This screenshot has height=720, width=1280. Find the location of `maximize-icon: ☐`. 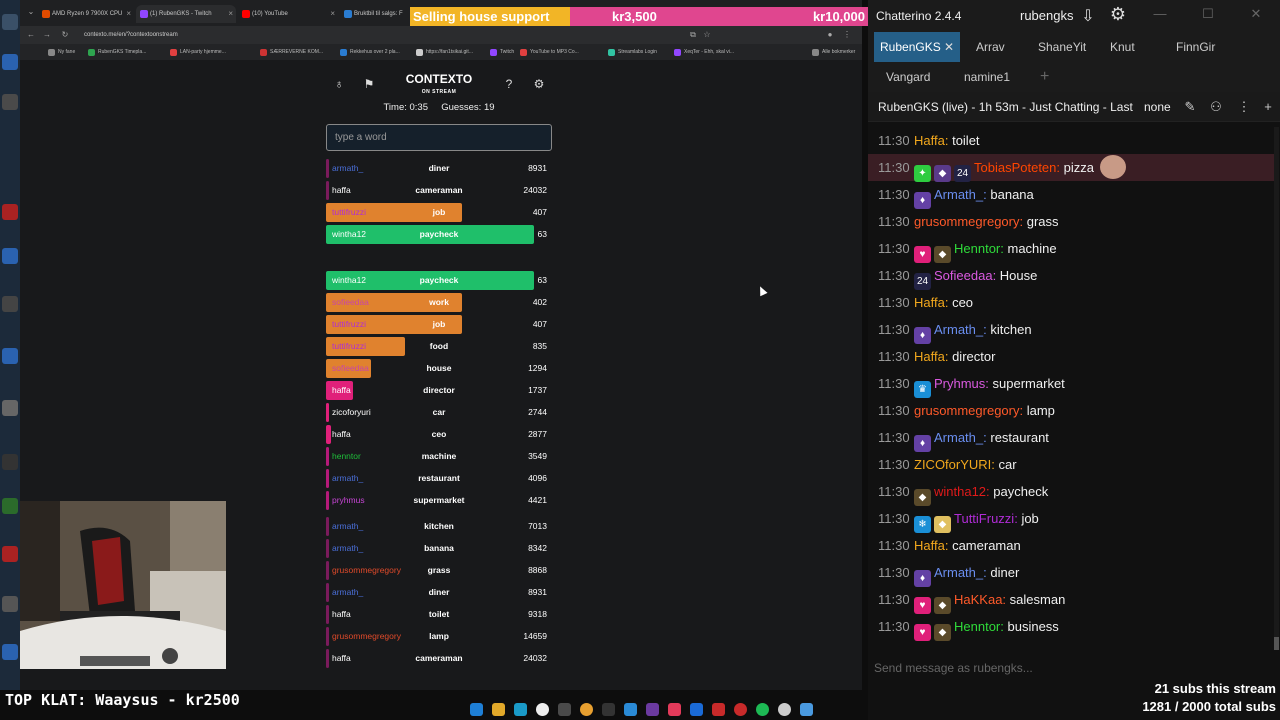

maximize-icon: ☐ is located at coordinates (1208, 14).